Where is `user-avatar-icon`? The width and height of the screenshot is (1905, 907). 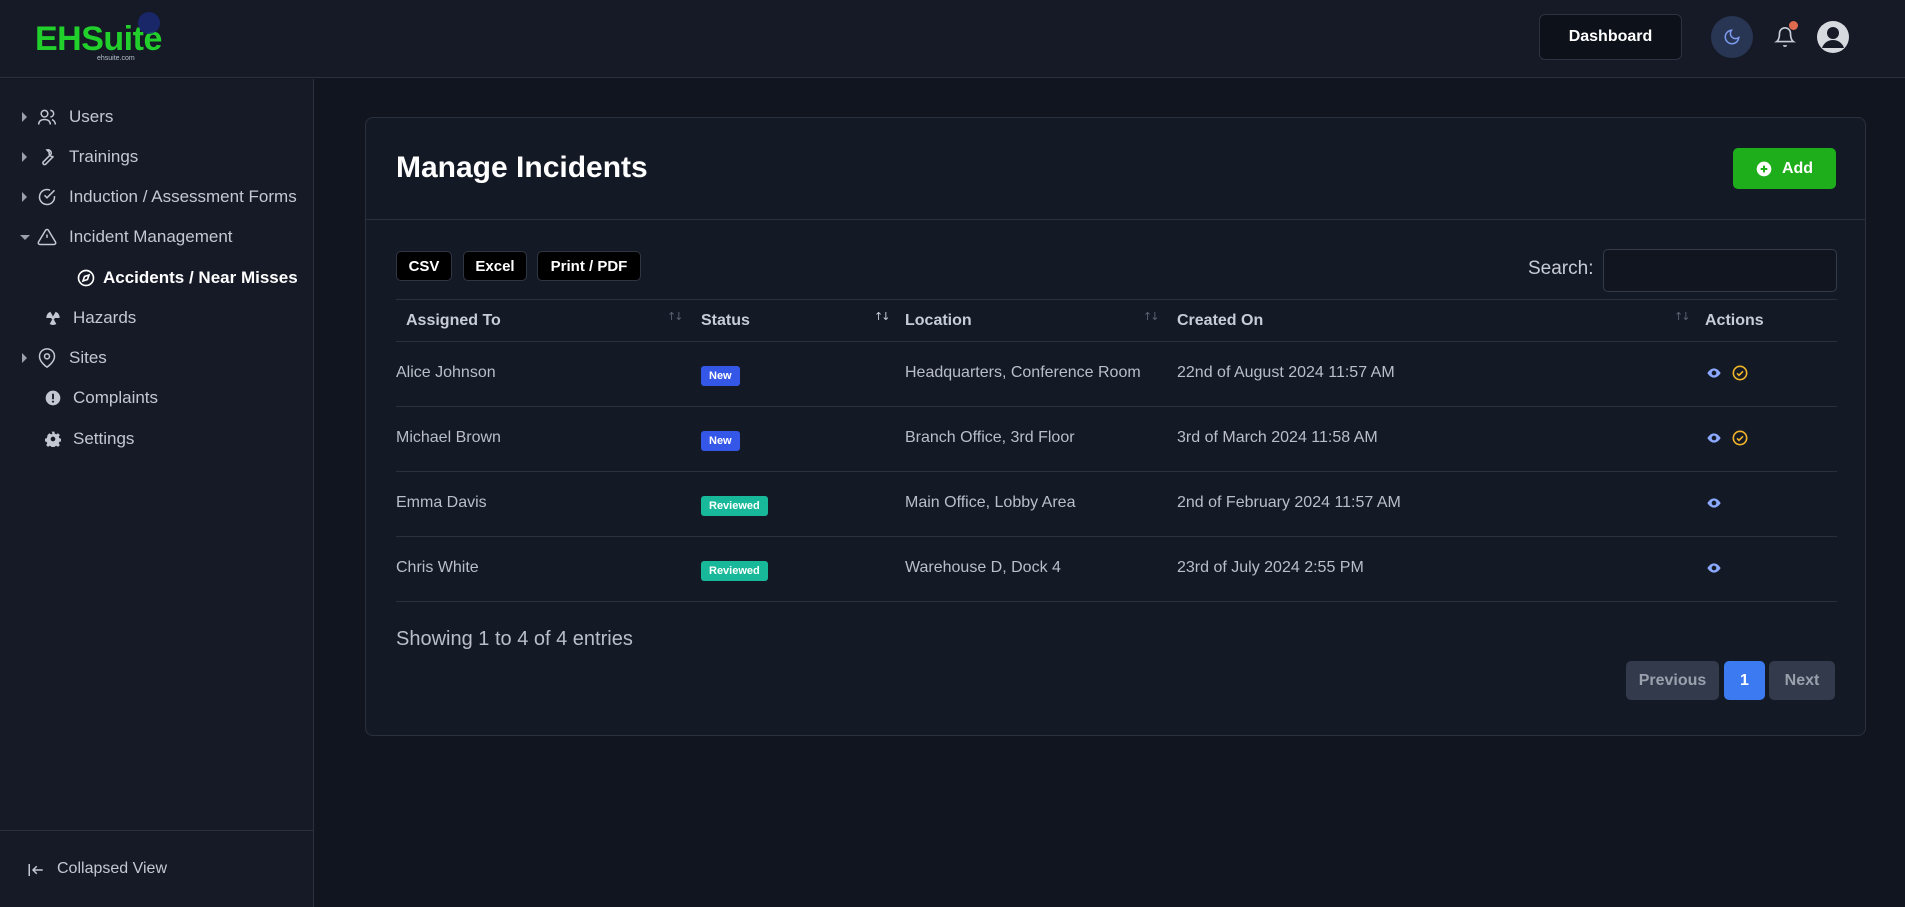 user-avatar-icon is located at coordinates (1833, 37).